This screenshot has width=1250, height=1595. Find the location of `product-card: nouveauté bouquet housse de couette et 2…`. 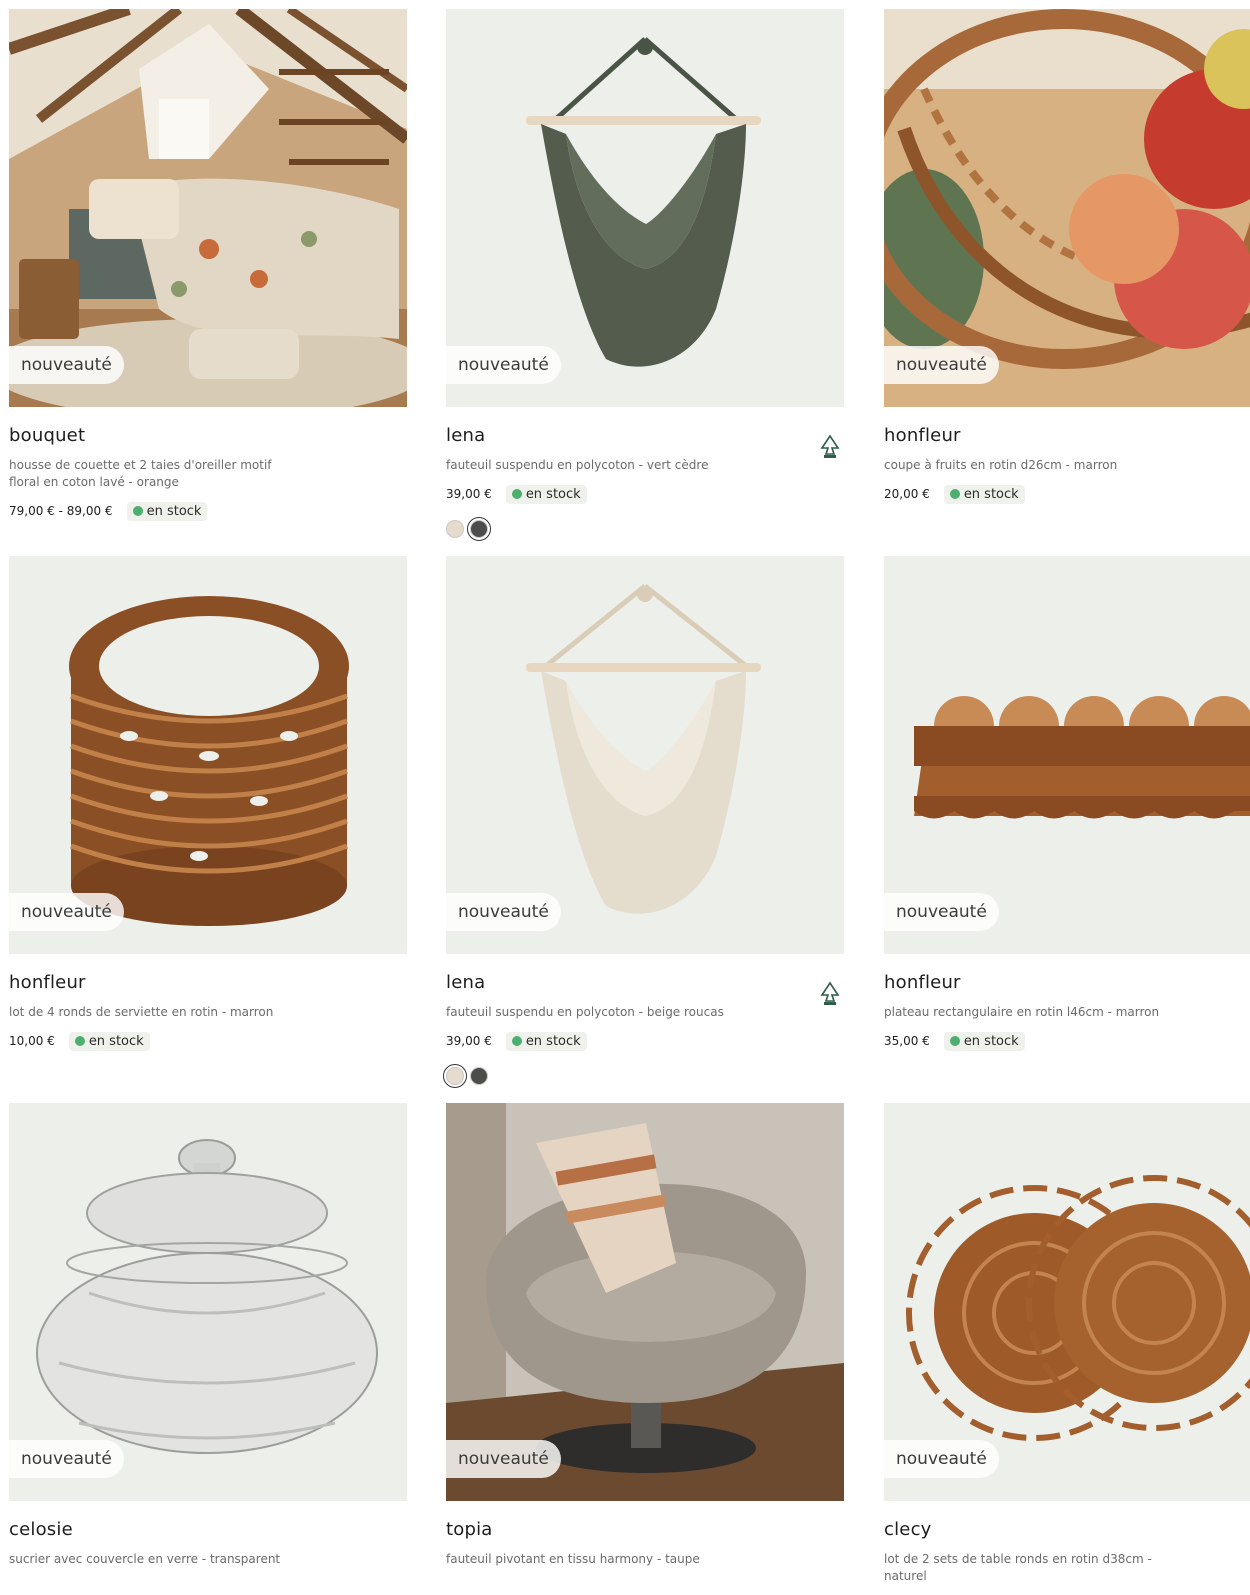

product-card: nouveauté bouquet housse de couette et 2… is located at coordinates (208, 265).